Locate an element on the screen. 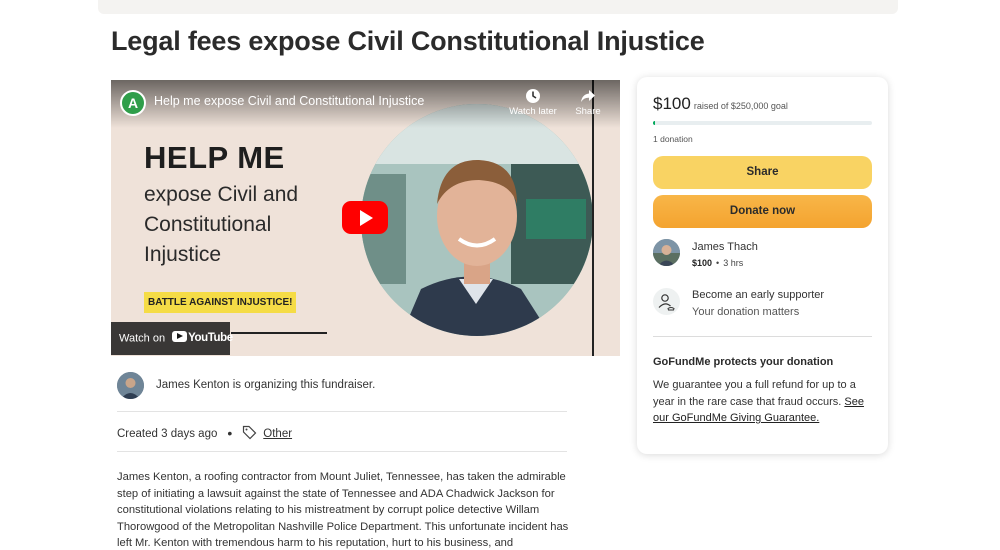  play-button is located at coordinates (365, 217).